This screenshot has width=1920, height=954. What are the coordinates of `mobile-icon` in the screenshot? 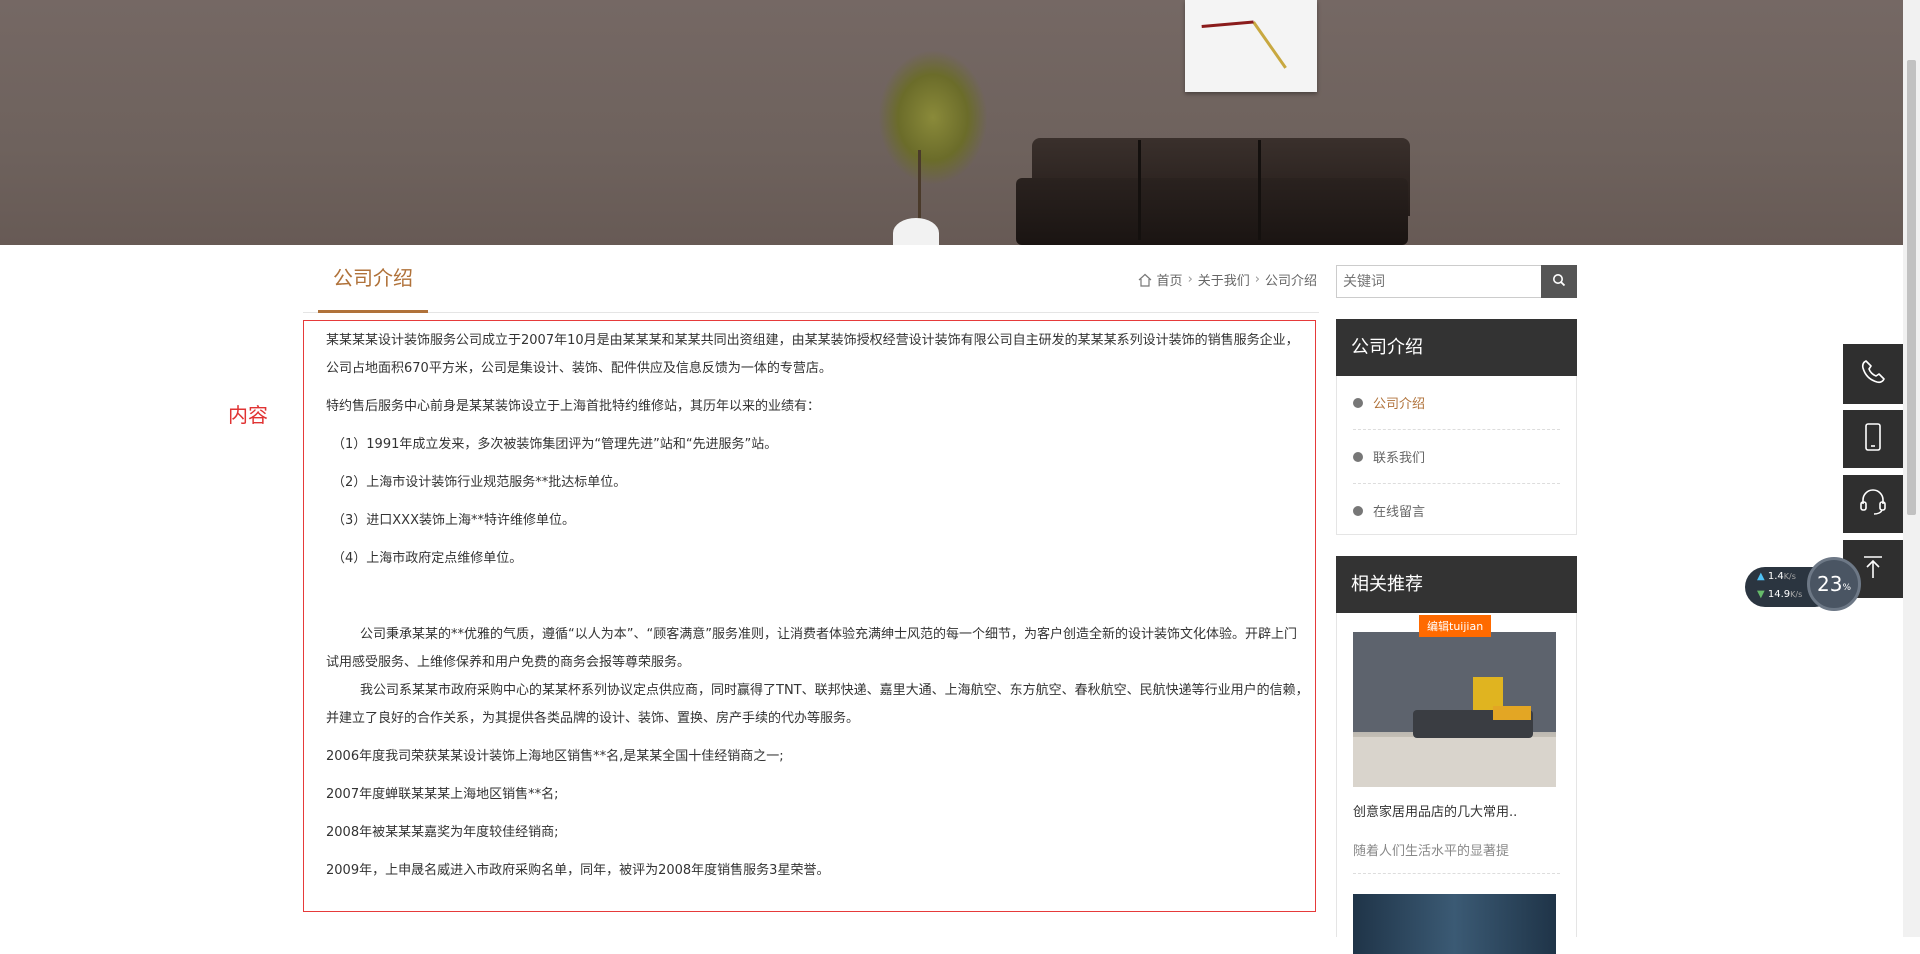 It's located at (1873, 439).